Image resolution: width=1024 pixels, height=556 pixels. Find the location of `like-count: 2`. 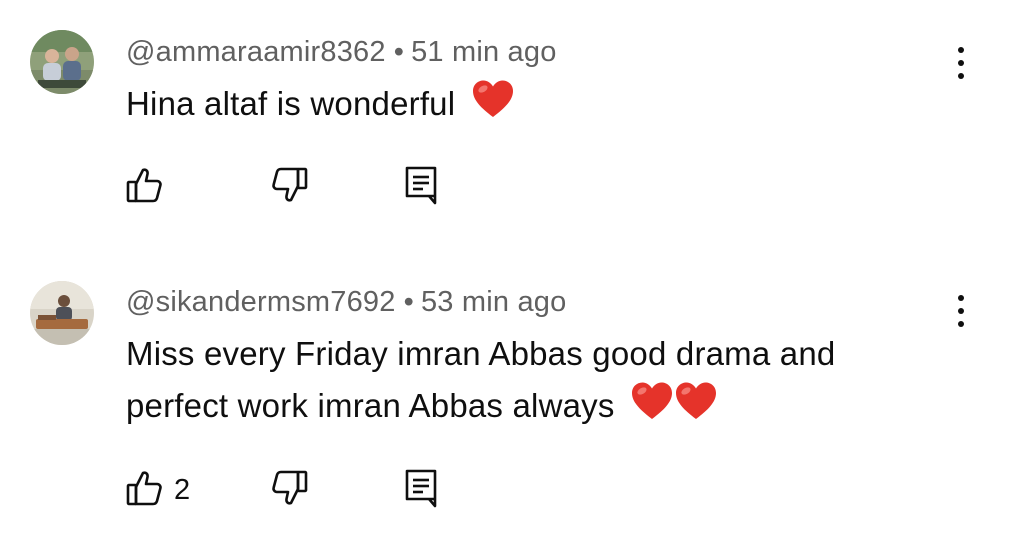

like-count: 2 is located at coordinates (182, 489).